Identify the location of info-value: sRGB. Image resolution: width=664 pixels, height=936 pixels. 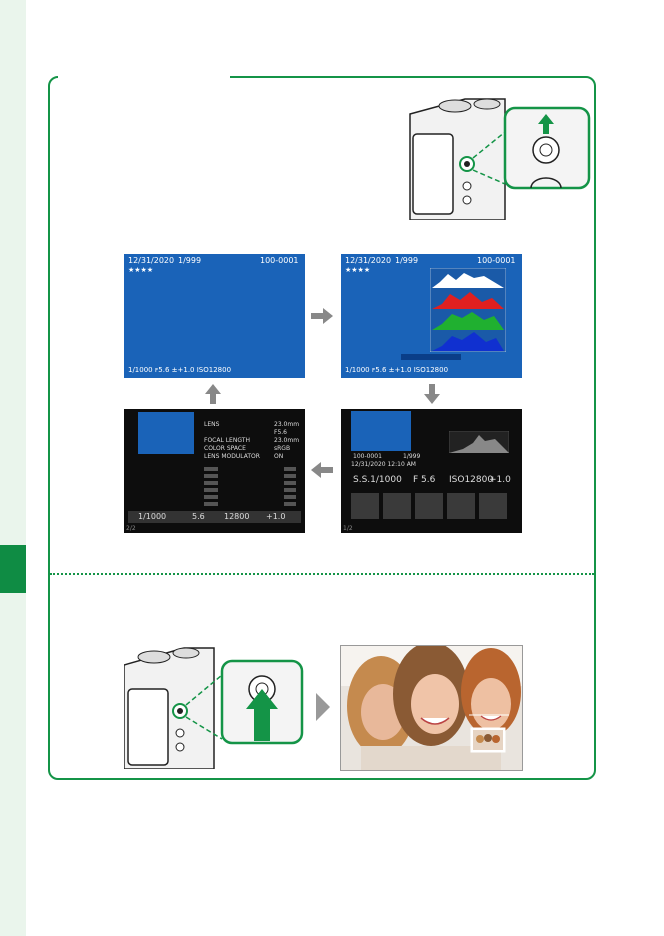
(282, 448).